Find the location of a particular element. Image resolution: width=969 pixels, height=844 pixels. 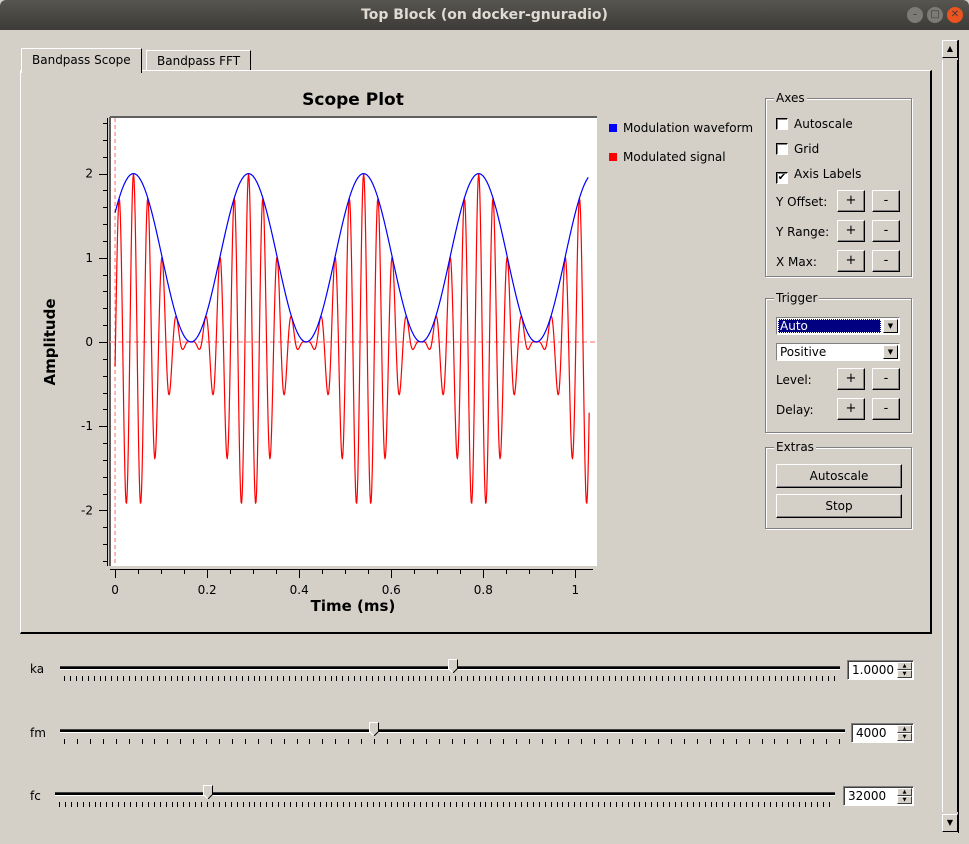

autoscale-checkbox: Autoscale is located at coordinates (814, 124).